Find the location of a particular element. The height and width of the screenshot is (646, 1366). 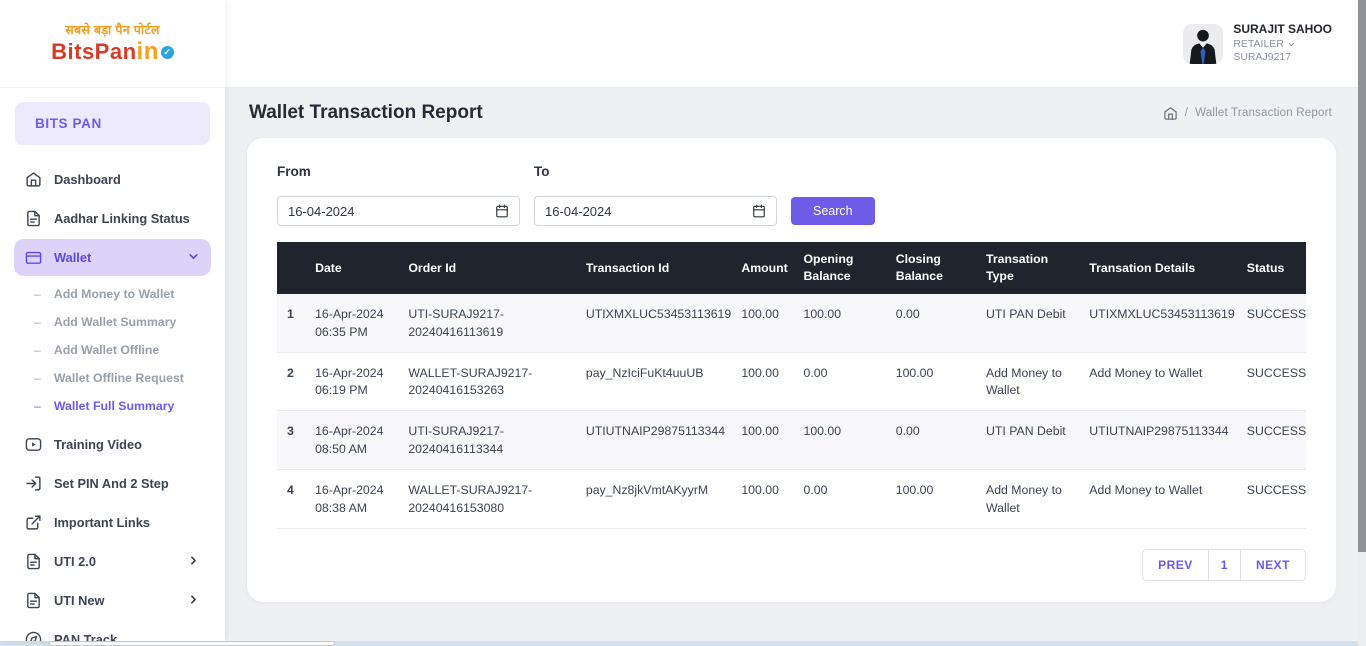

sidebar-subitem-add-wallet-summary: – Add Wallet Summary is located at coordinates (119, 322).